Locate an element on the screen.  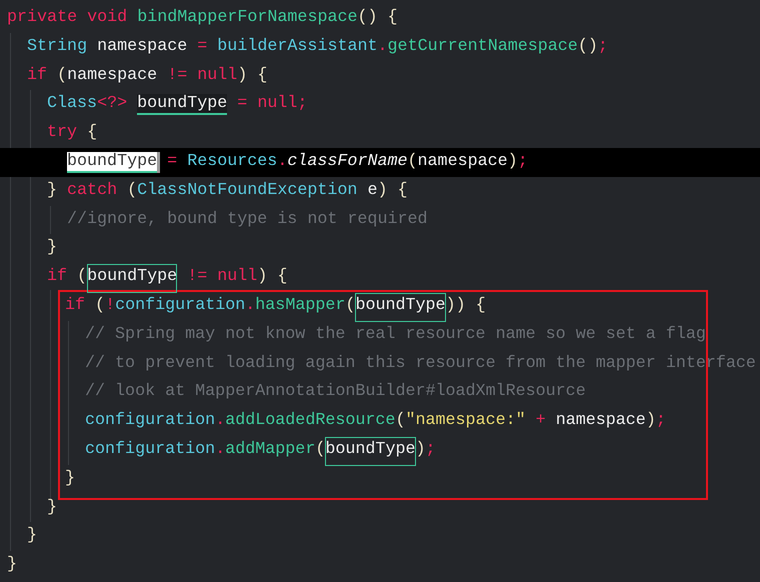
code-line: if (namespace != null) { is located at coordinates (147, 75).